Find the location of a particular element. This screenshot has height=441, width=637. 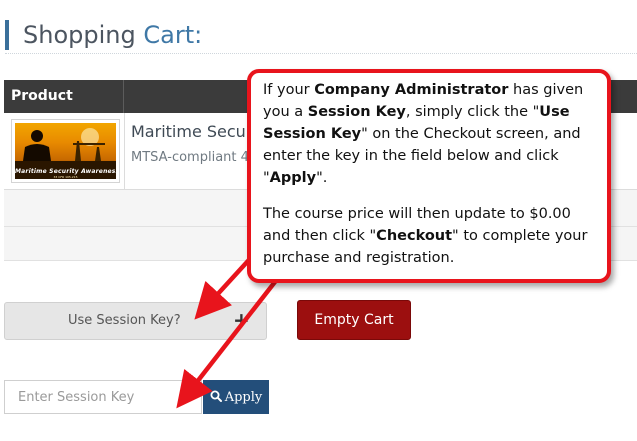

callout-emphasis: Session Key is located at coordinates (356, 112).